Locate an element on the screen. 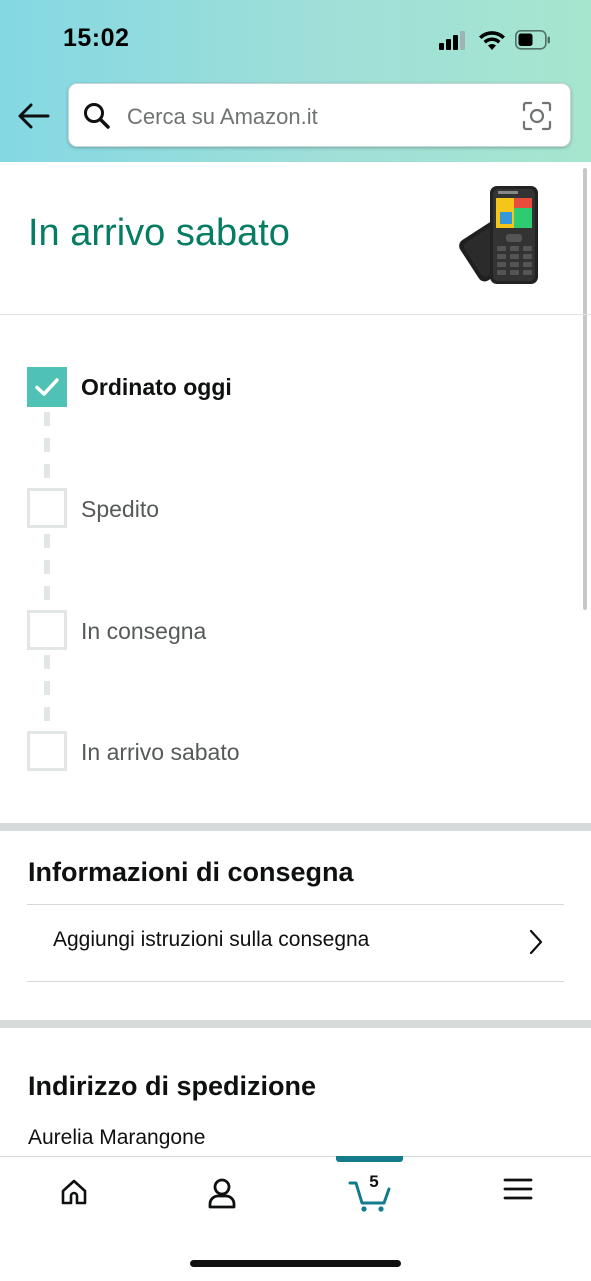 The width and height of the screenshot is (591, 1281). tab-menu is located at coordinates (517, 1195).